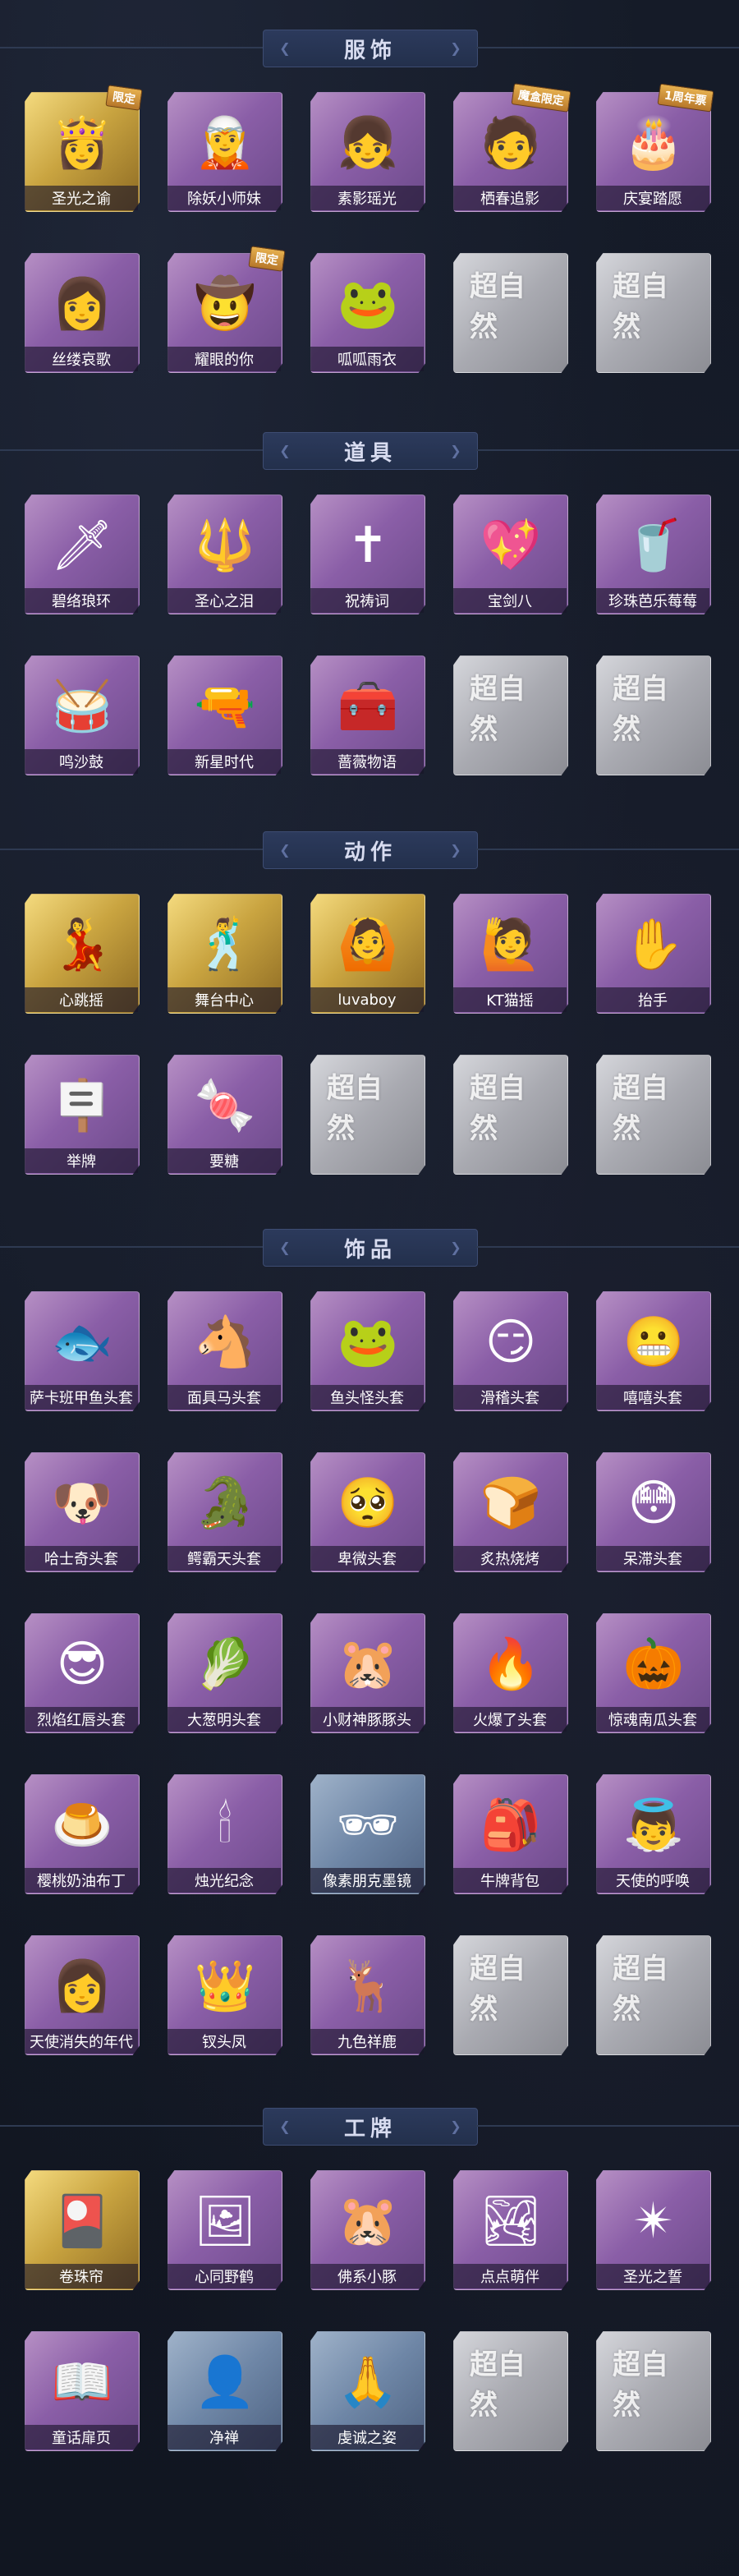 This screenshot has height=2576, width=739. Describe the element at coordinates (225, 715) in the screenshot. I see `item-card: 🔫 新星时代` at that location.